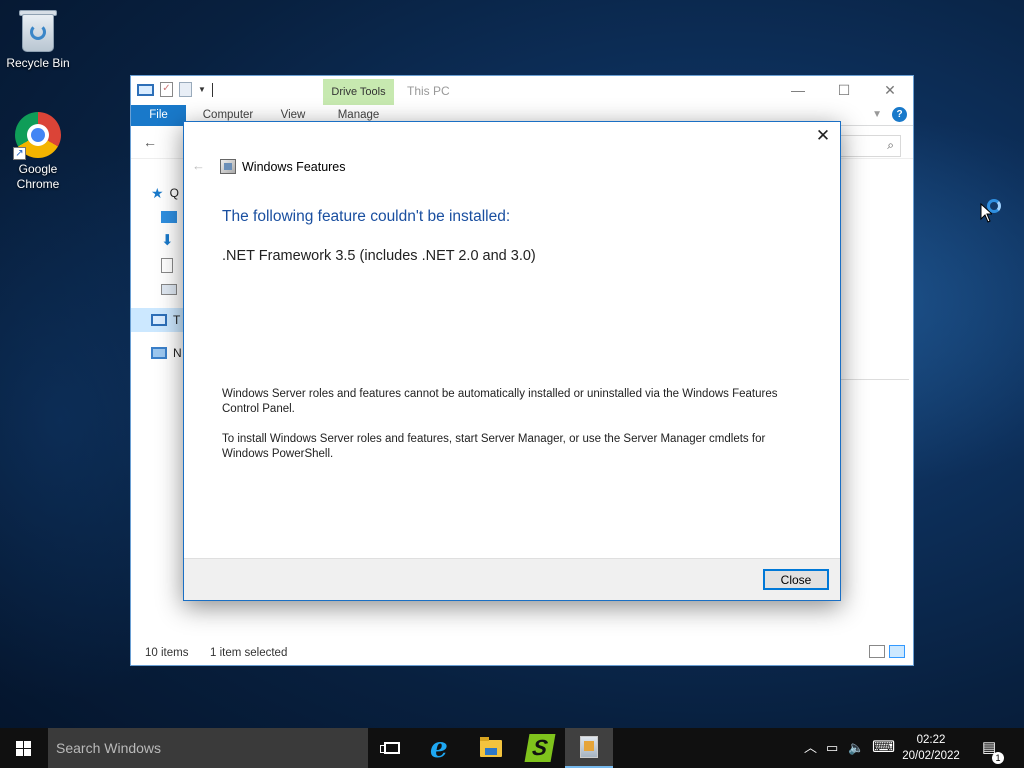 This screenshot has width=1024, height=768. I want to click on desktop-icon-label: Google Chrome, so click(38, 176).